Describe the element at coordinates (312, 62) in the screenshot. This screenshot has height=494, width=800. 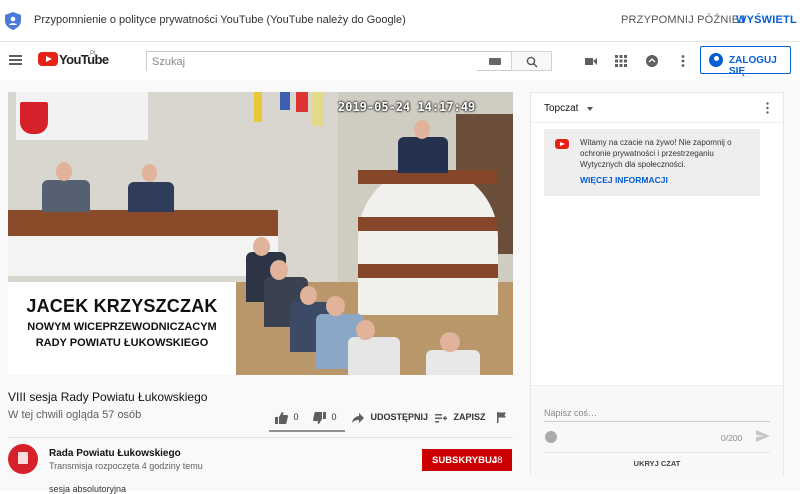
I see `search-input` at that location.